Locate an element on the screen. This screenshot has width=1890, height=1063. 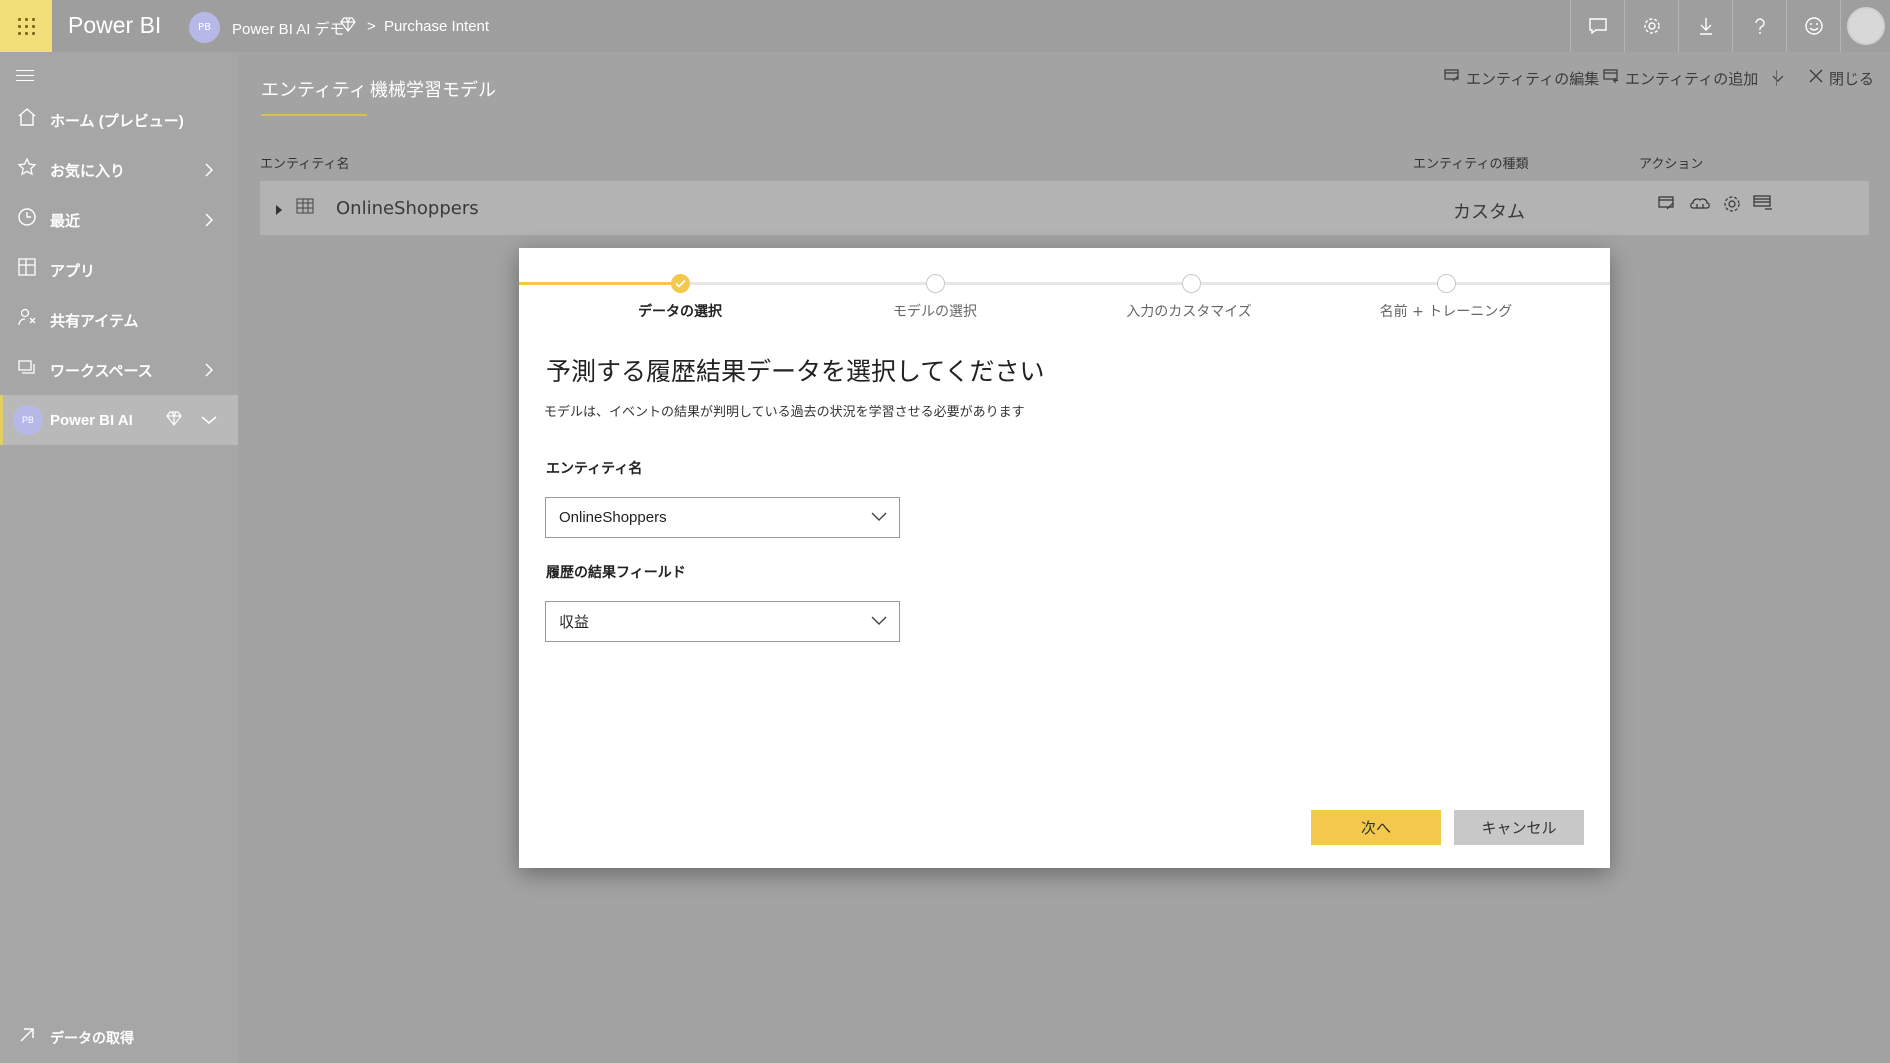
step-label-name-training: 名前 + トレーニング is located at coordinates (1446, 312).